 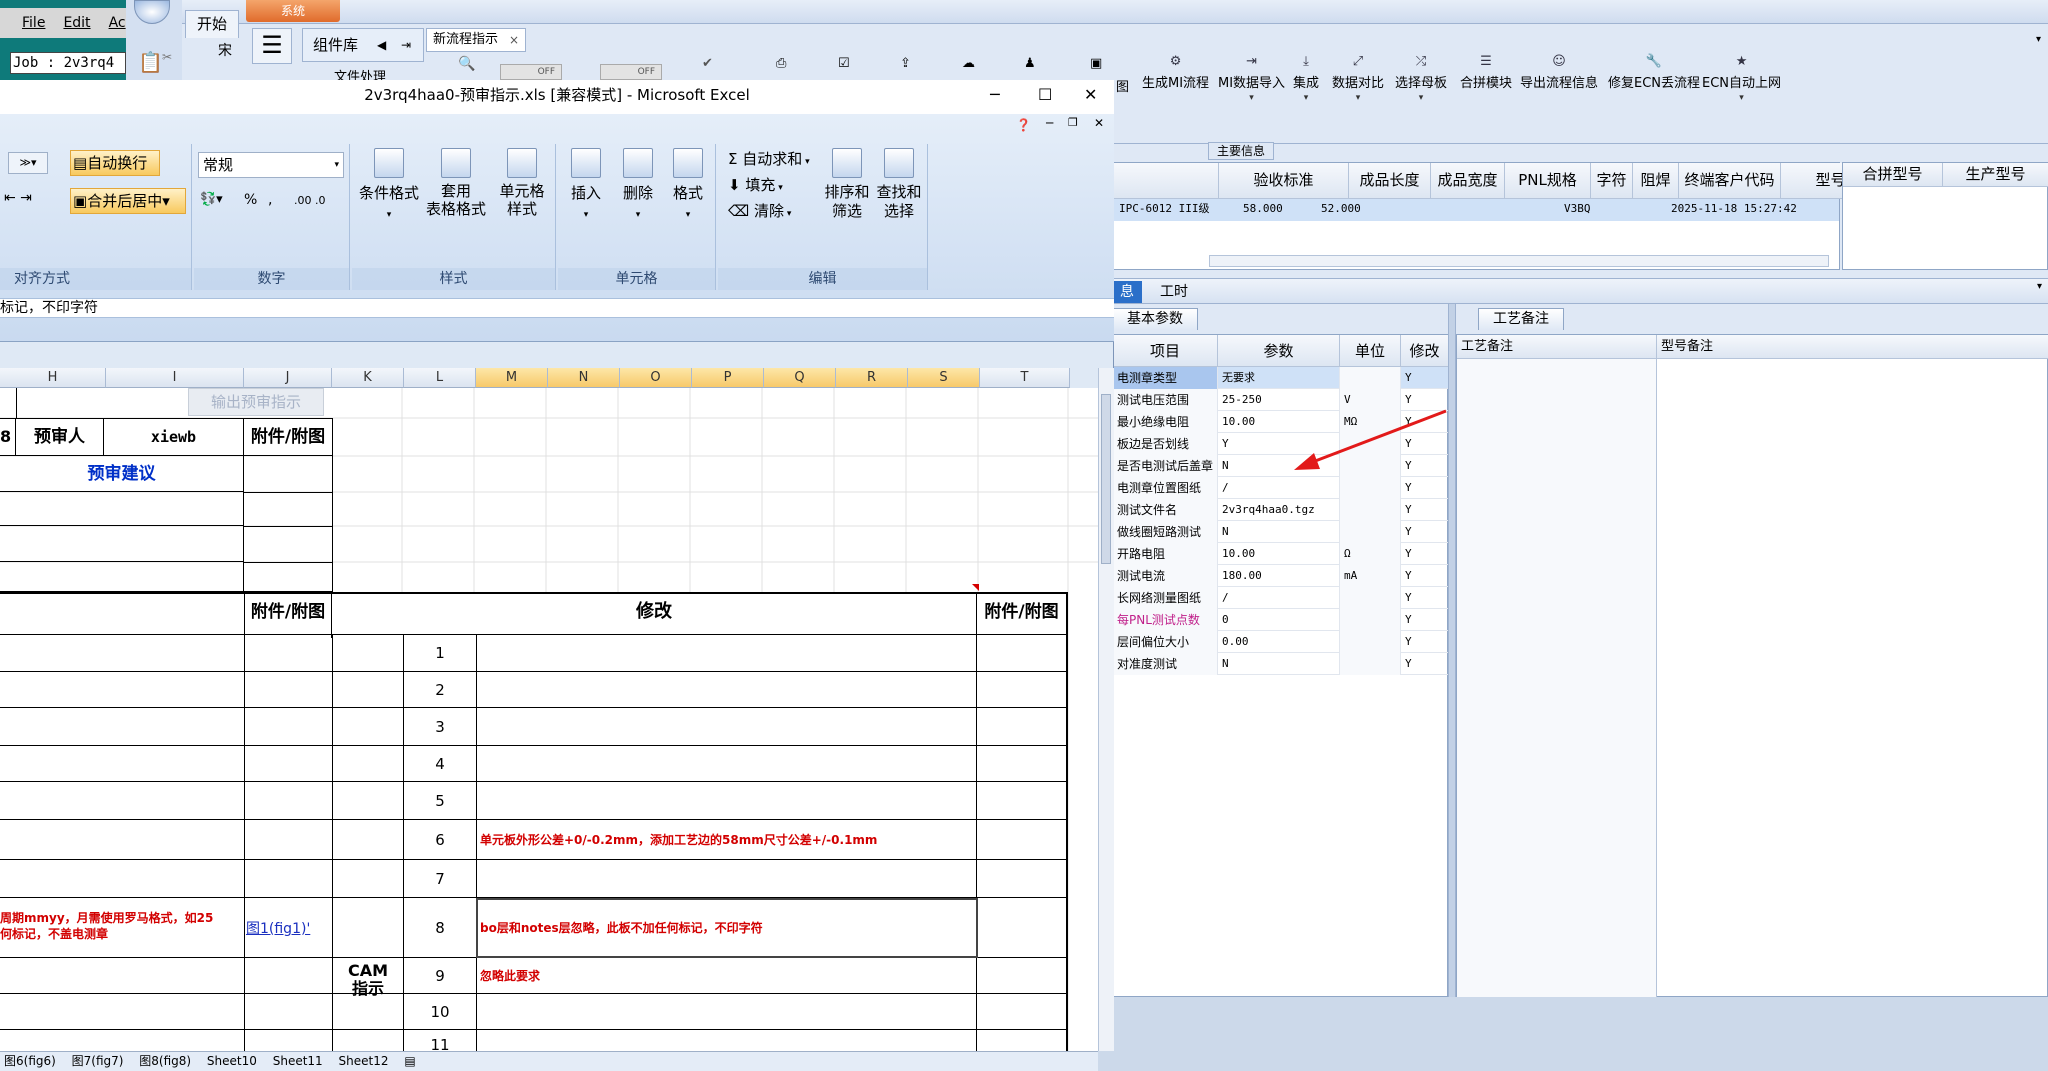 What do you see at coordinates (844, 63) in the screenshot?
I see `checkbox-icon: ☑` at bounding box center [844, 63].